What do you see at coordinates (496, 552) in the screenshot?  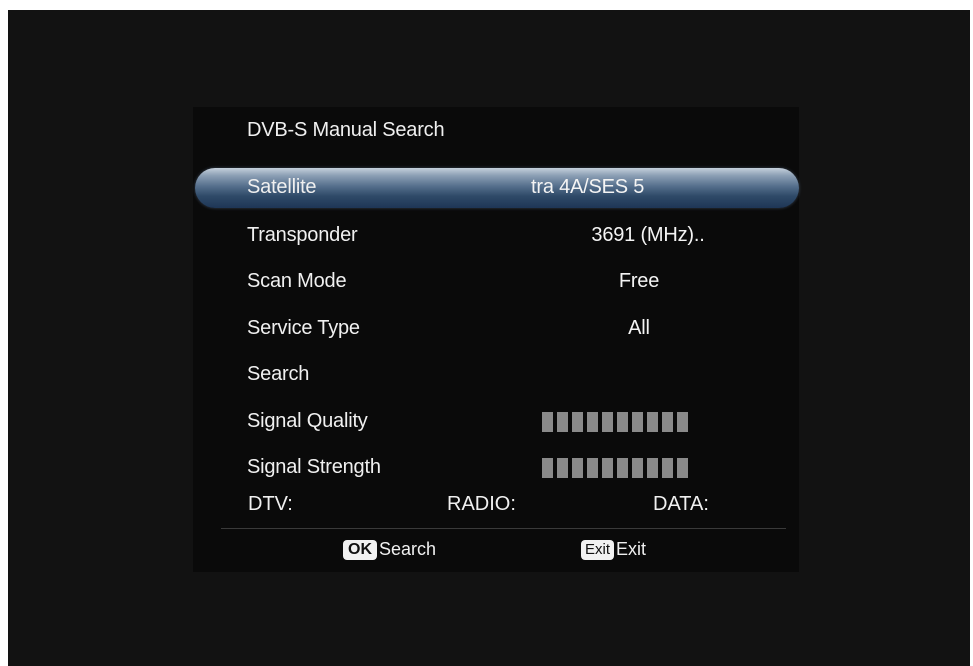 I see `footer-hints: OK Search Exit Exit` at bounding box center [496, 552].